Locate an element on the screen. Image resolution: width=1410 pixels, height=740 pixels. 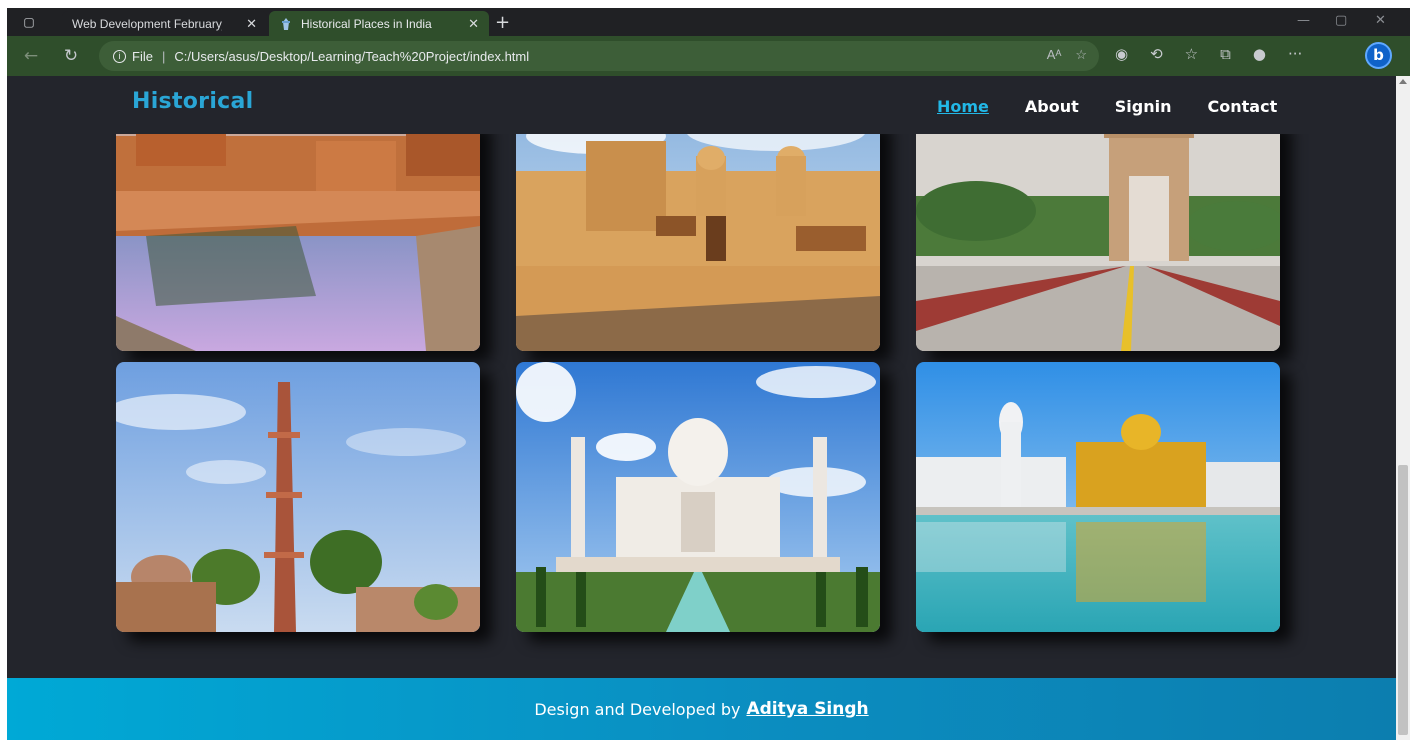
site-brand: Historical is located at coordinates (193, 101).